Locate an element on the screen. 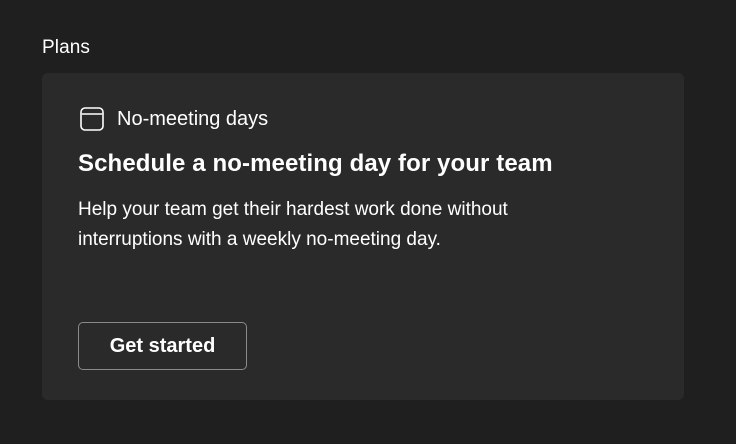 This screenshot has height=444, width=736. calendar-icon is located at coordinates (92, 119).